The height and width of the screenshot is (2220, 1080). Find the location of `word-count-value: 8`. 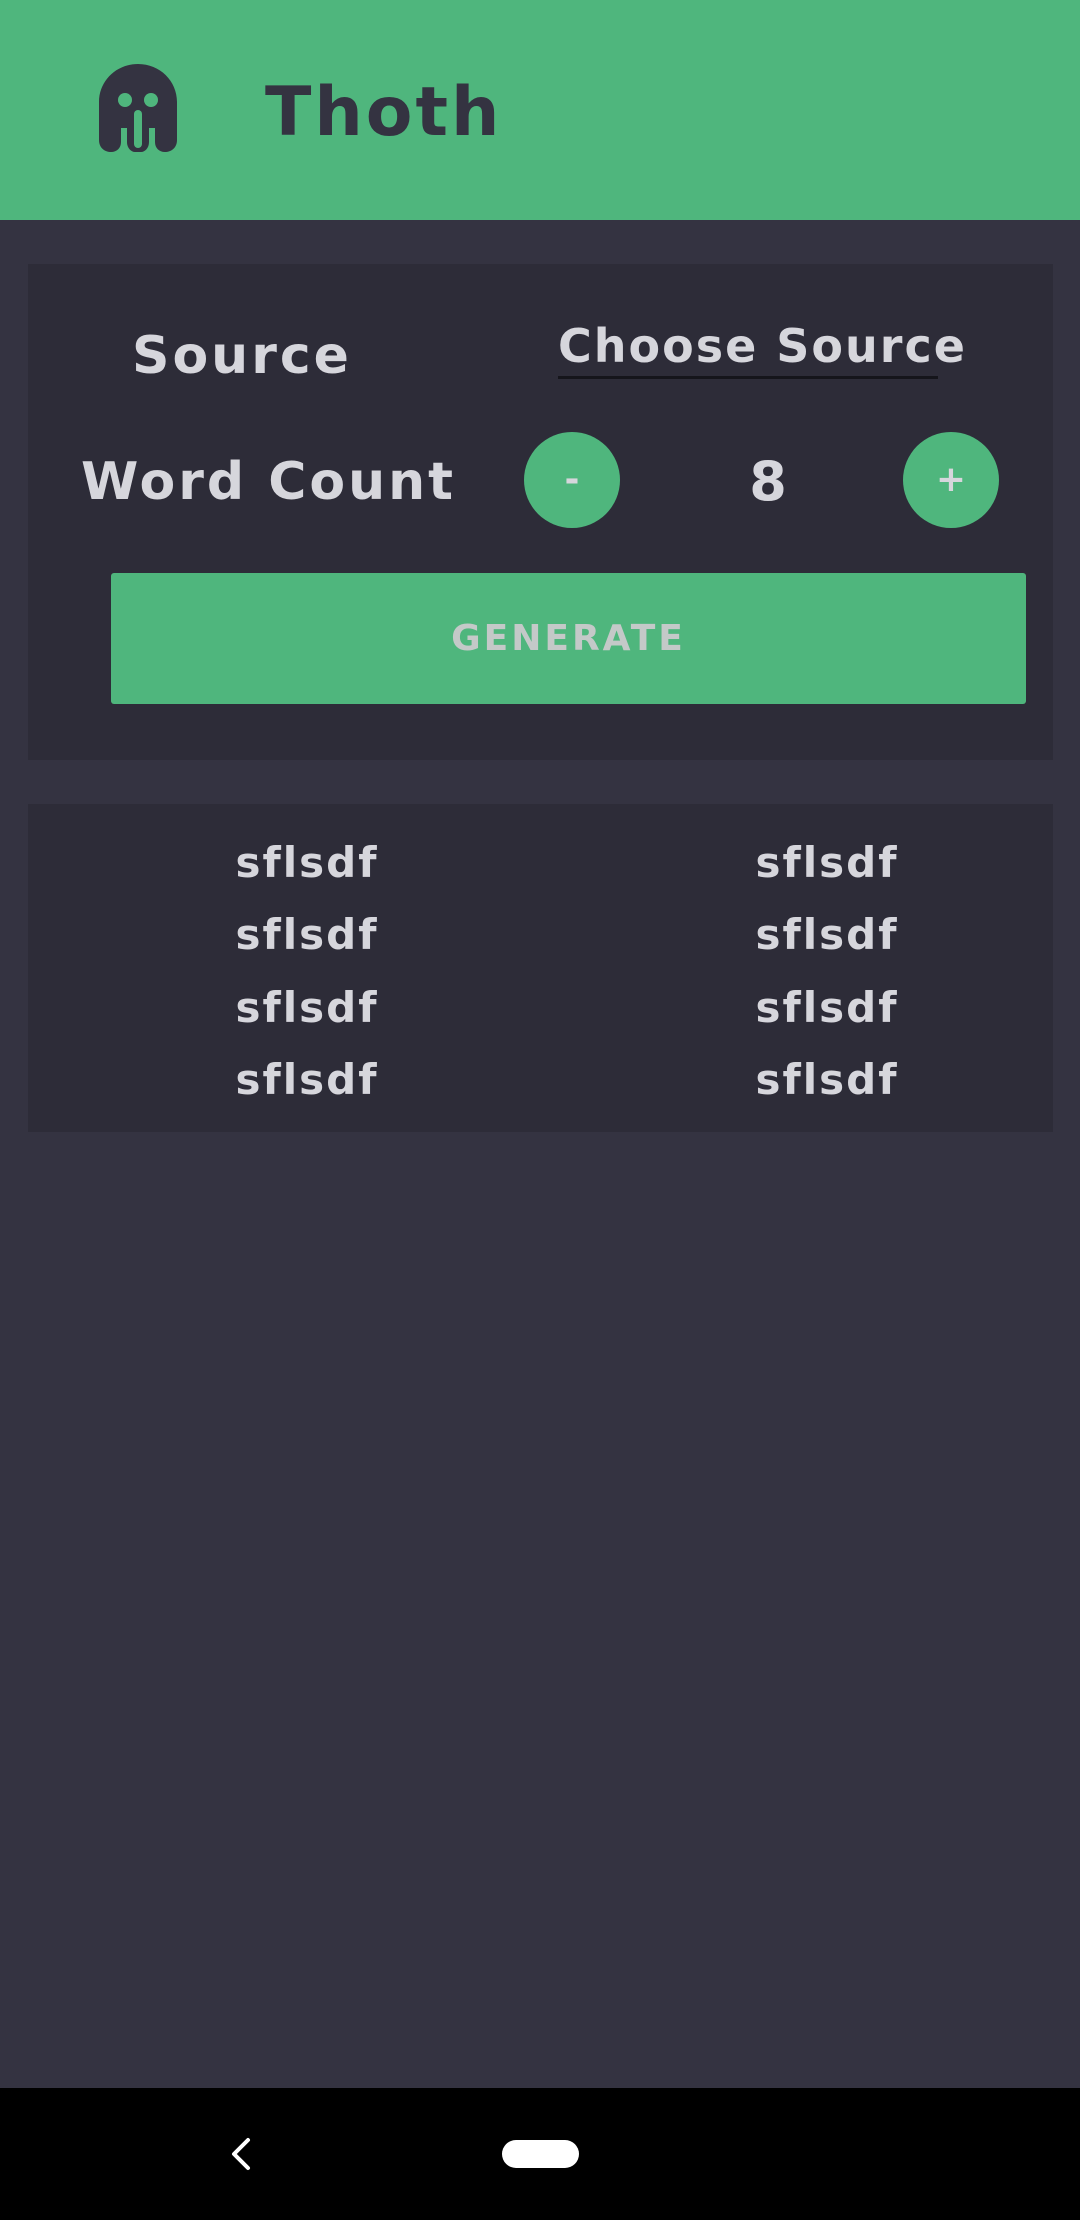

word-count-value: 8 is located at coordinates (768, 481).